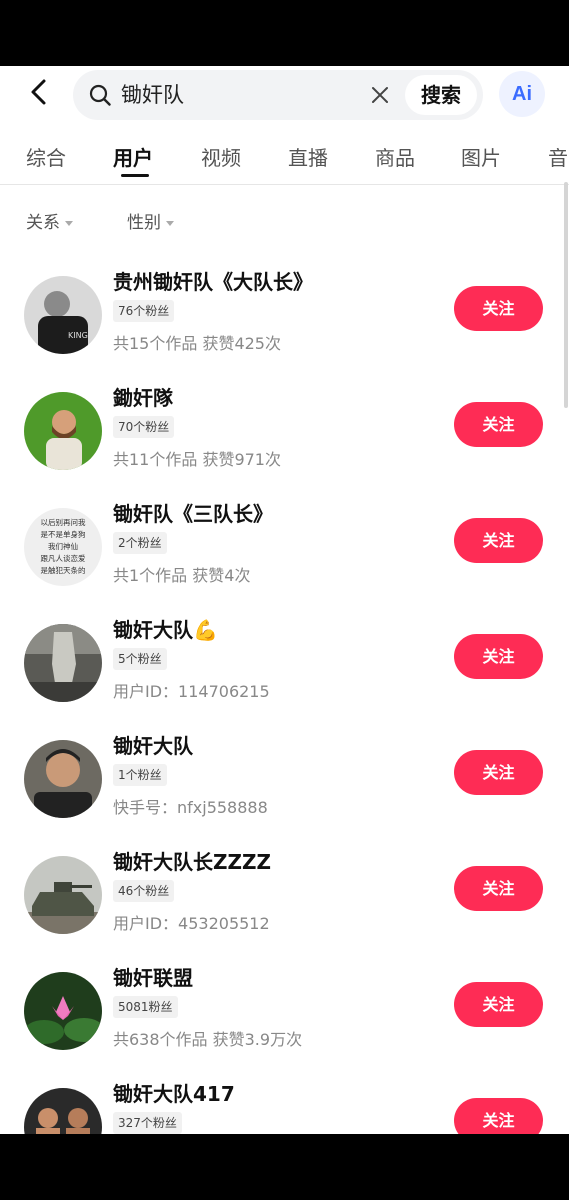  Describe the element at coordinates (46, 156) in the screenshot. I see `tab-general: 综合` at that location.